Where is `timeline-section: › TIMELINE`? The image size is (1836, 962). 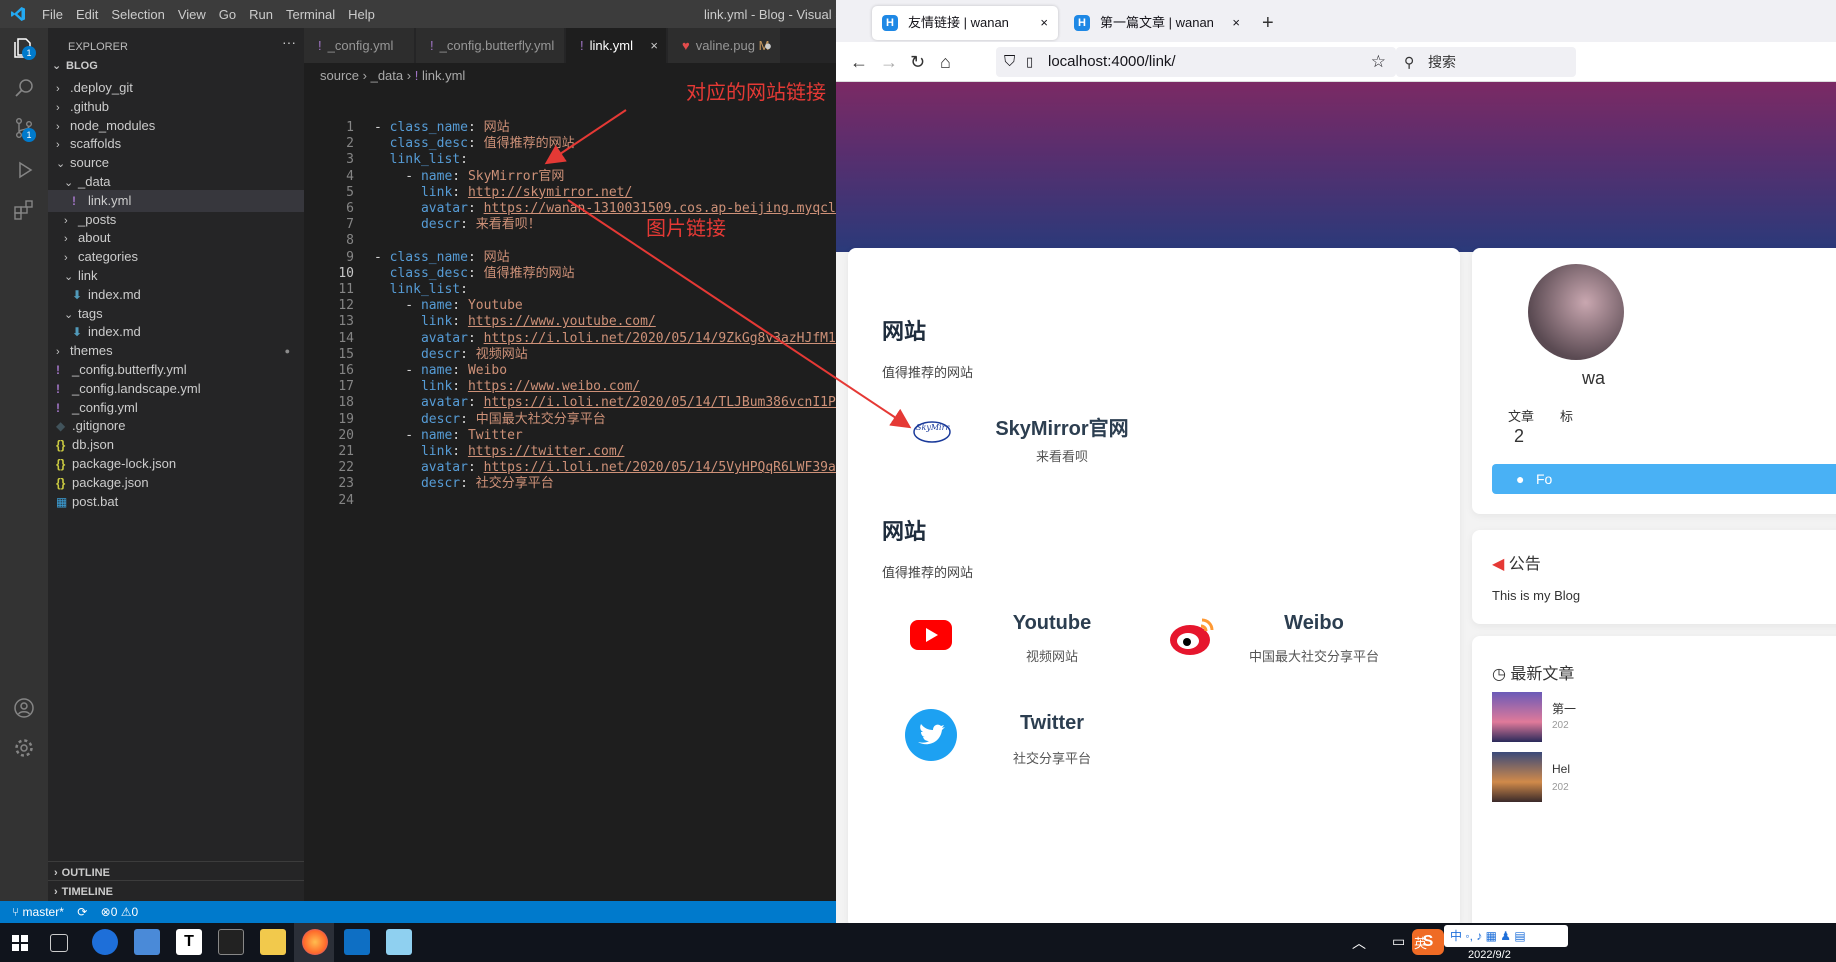 timeline-section: › TIMELINE is located at coordinates (176, 891).